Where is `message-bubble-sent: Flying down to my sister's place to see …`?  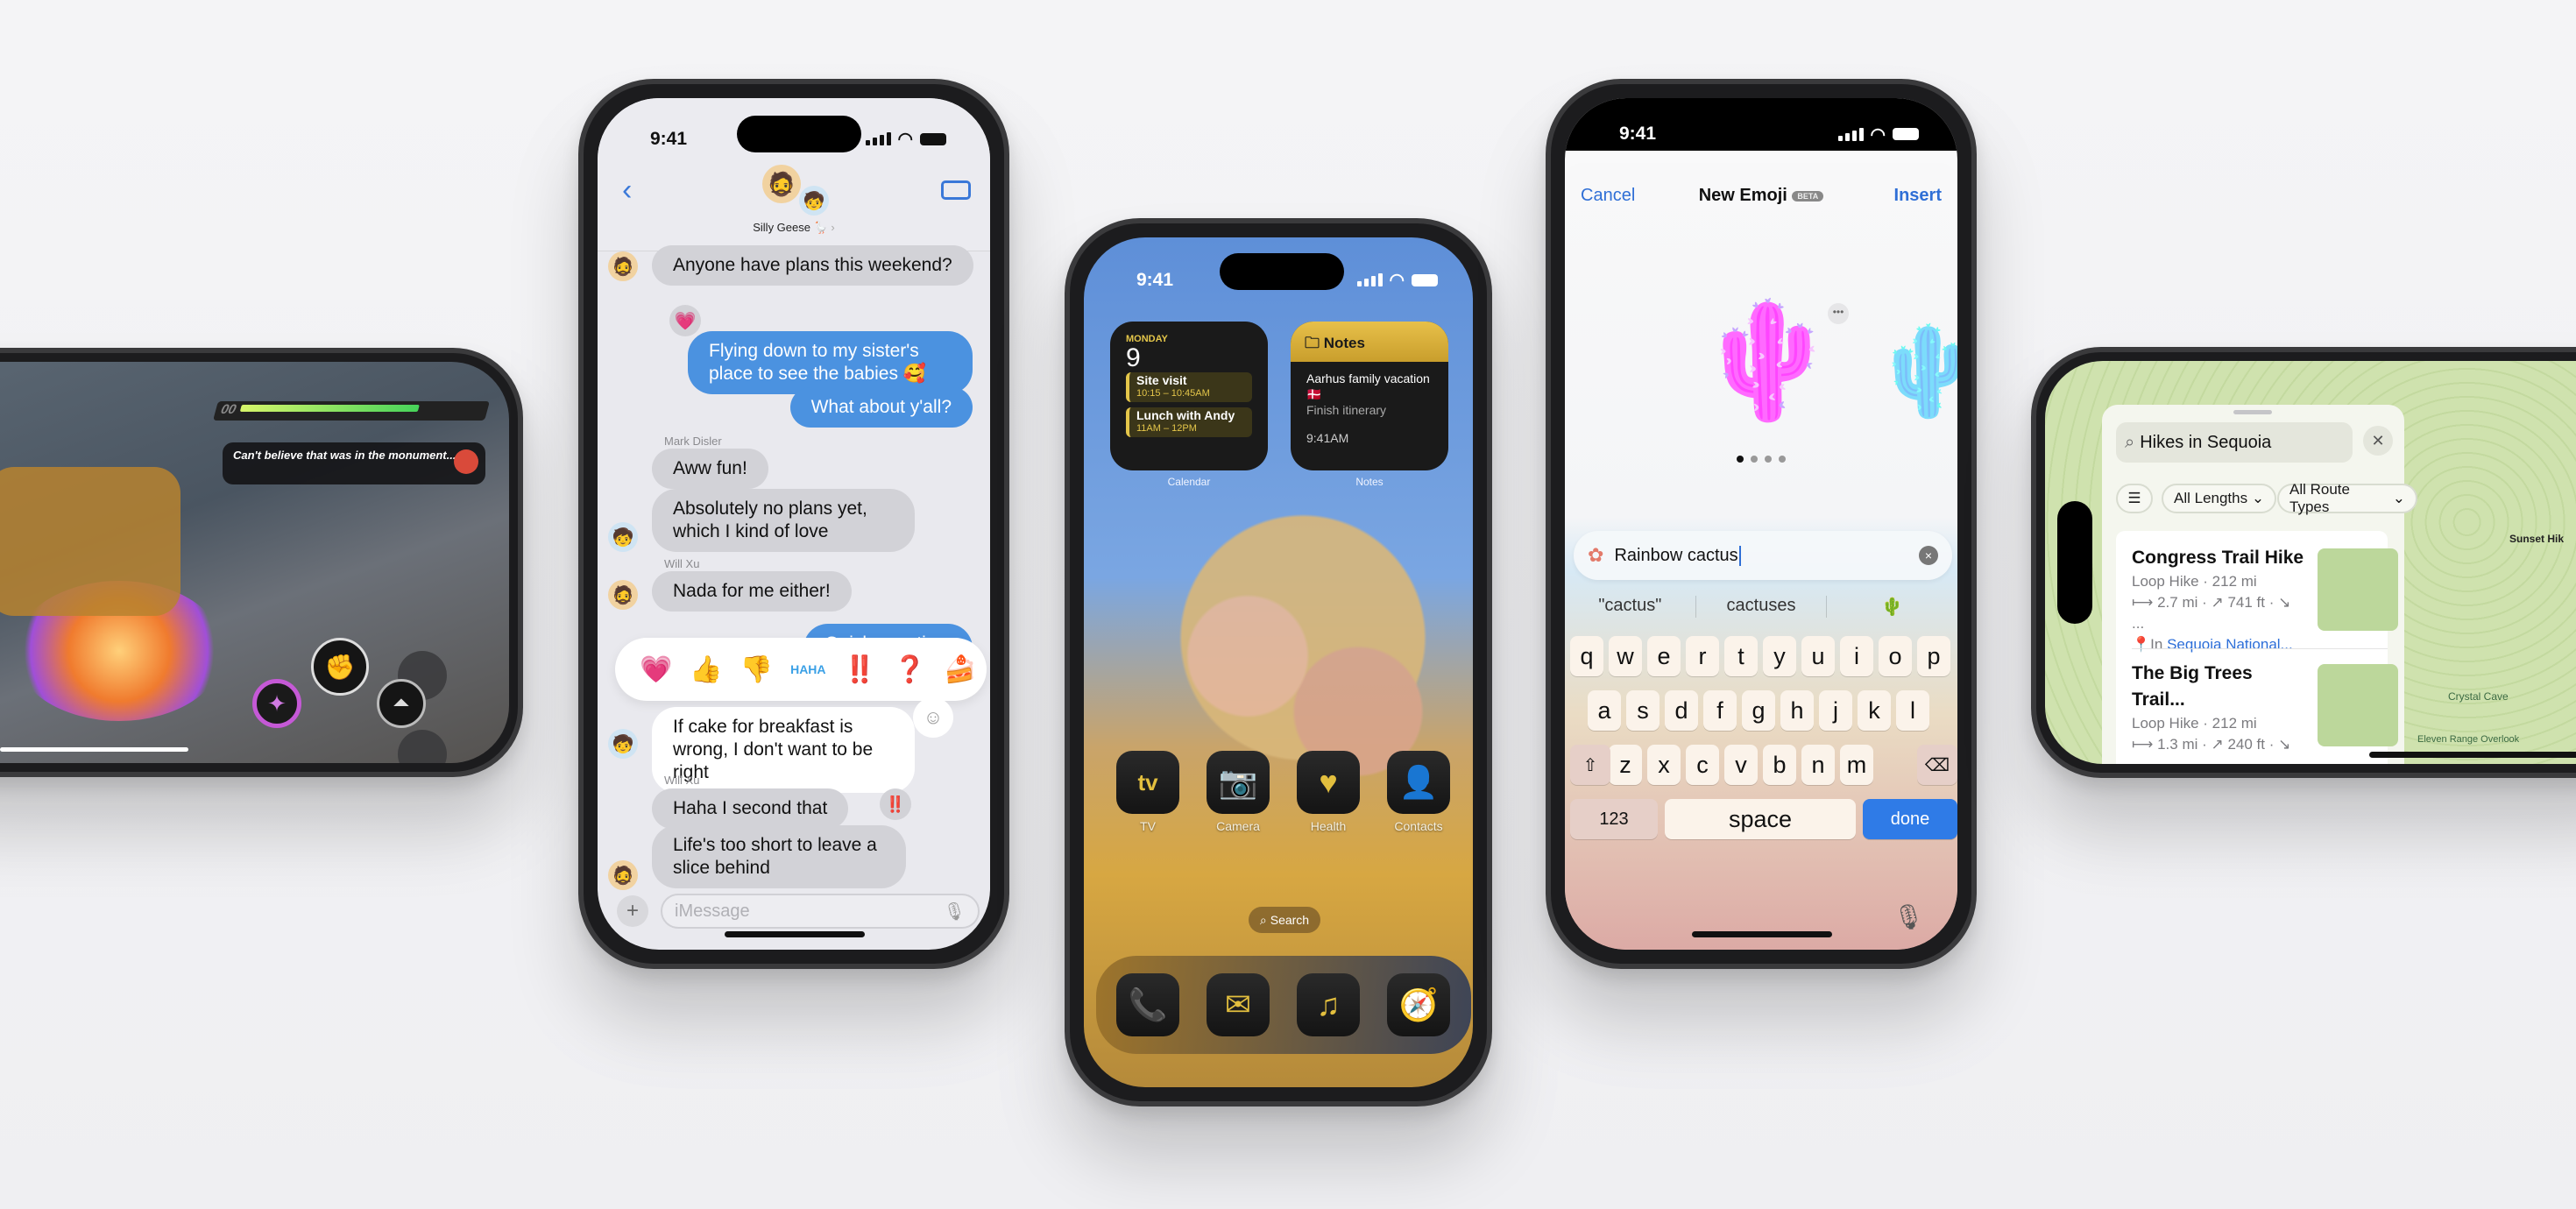
message-bubble-sent: Flying down to my sister's place to see … is located at coordinates (830, 362).